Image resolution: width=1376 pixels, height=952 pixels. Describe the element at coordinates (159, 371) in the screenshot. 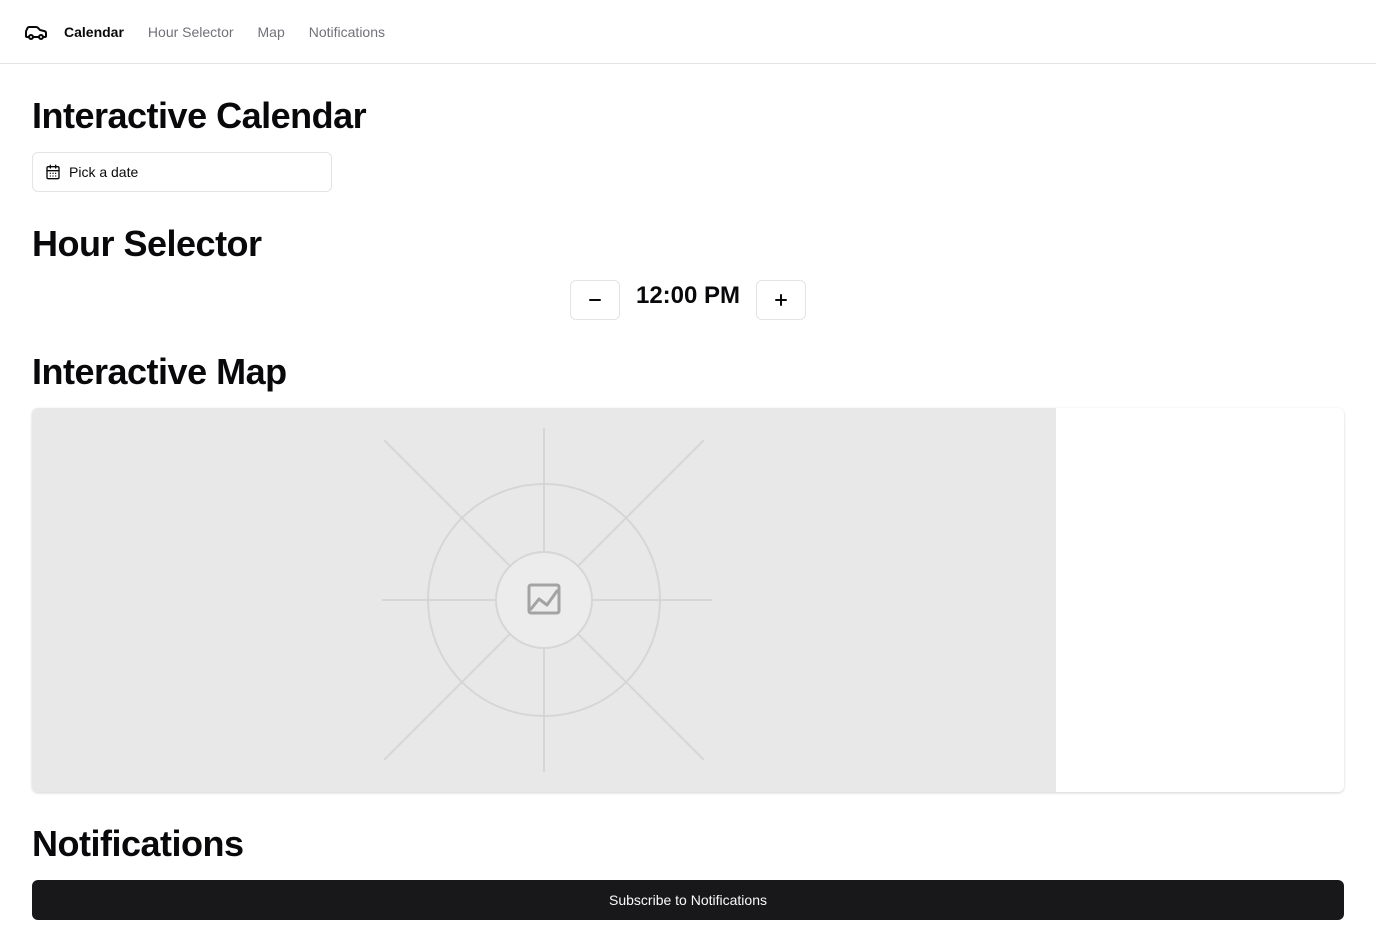

I see `map-title: Interactive Map` at that location.